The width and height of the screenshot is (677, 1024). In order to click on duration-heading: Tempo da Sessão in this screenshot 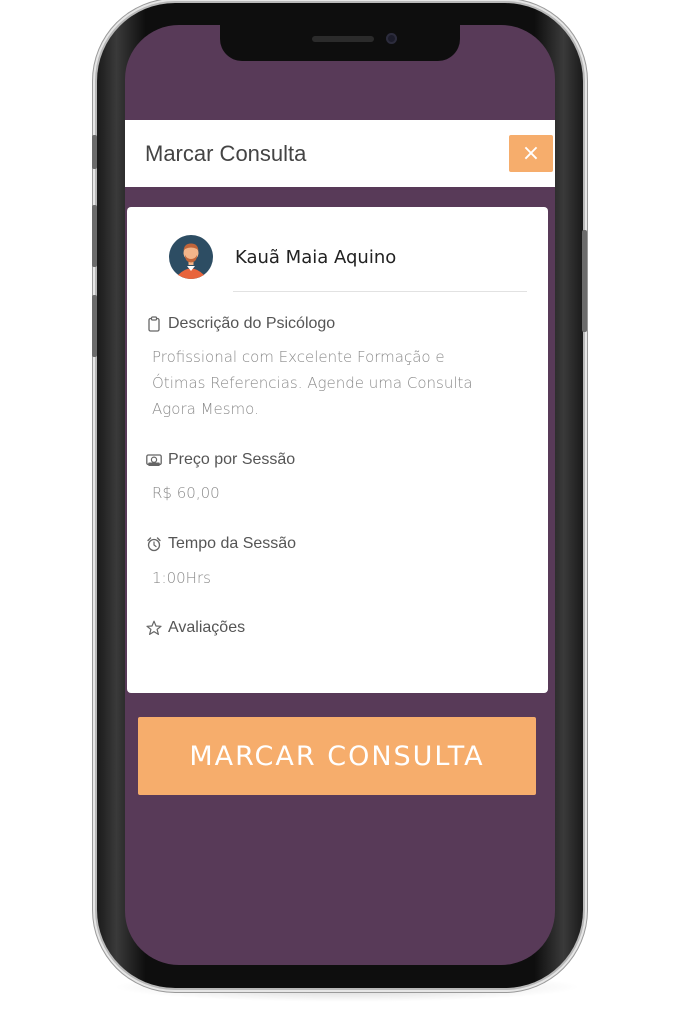, I will do `click(221, 544)`.